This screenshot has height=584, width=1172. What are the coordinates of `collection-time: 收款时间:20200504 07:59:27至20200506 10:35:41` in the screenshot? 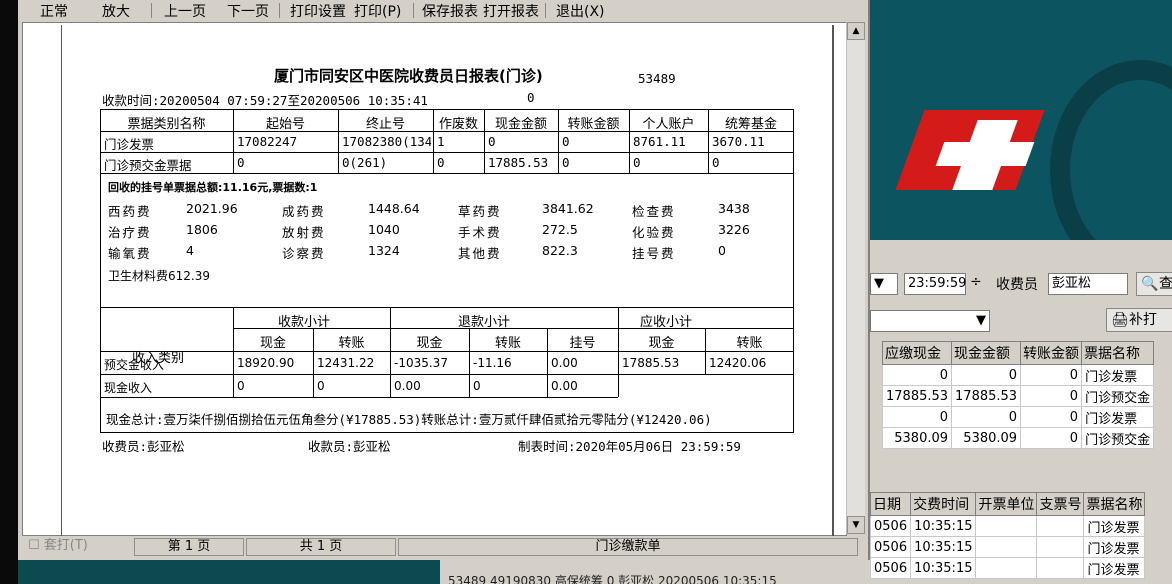 It's located at (265, 100).